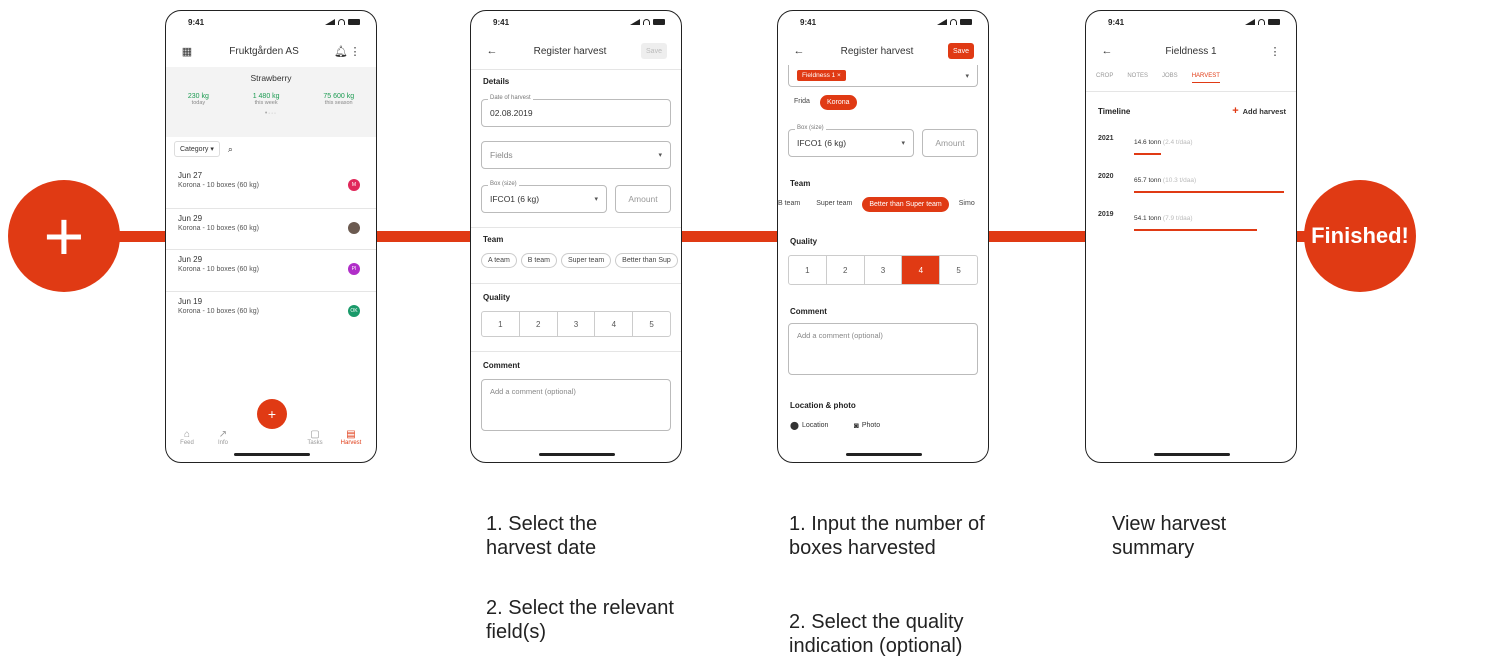 Image resolution: width=1493 pixels, height=664 pixels. I want to click on variety-chips: Frida Korona, so click(822, 102).